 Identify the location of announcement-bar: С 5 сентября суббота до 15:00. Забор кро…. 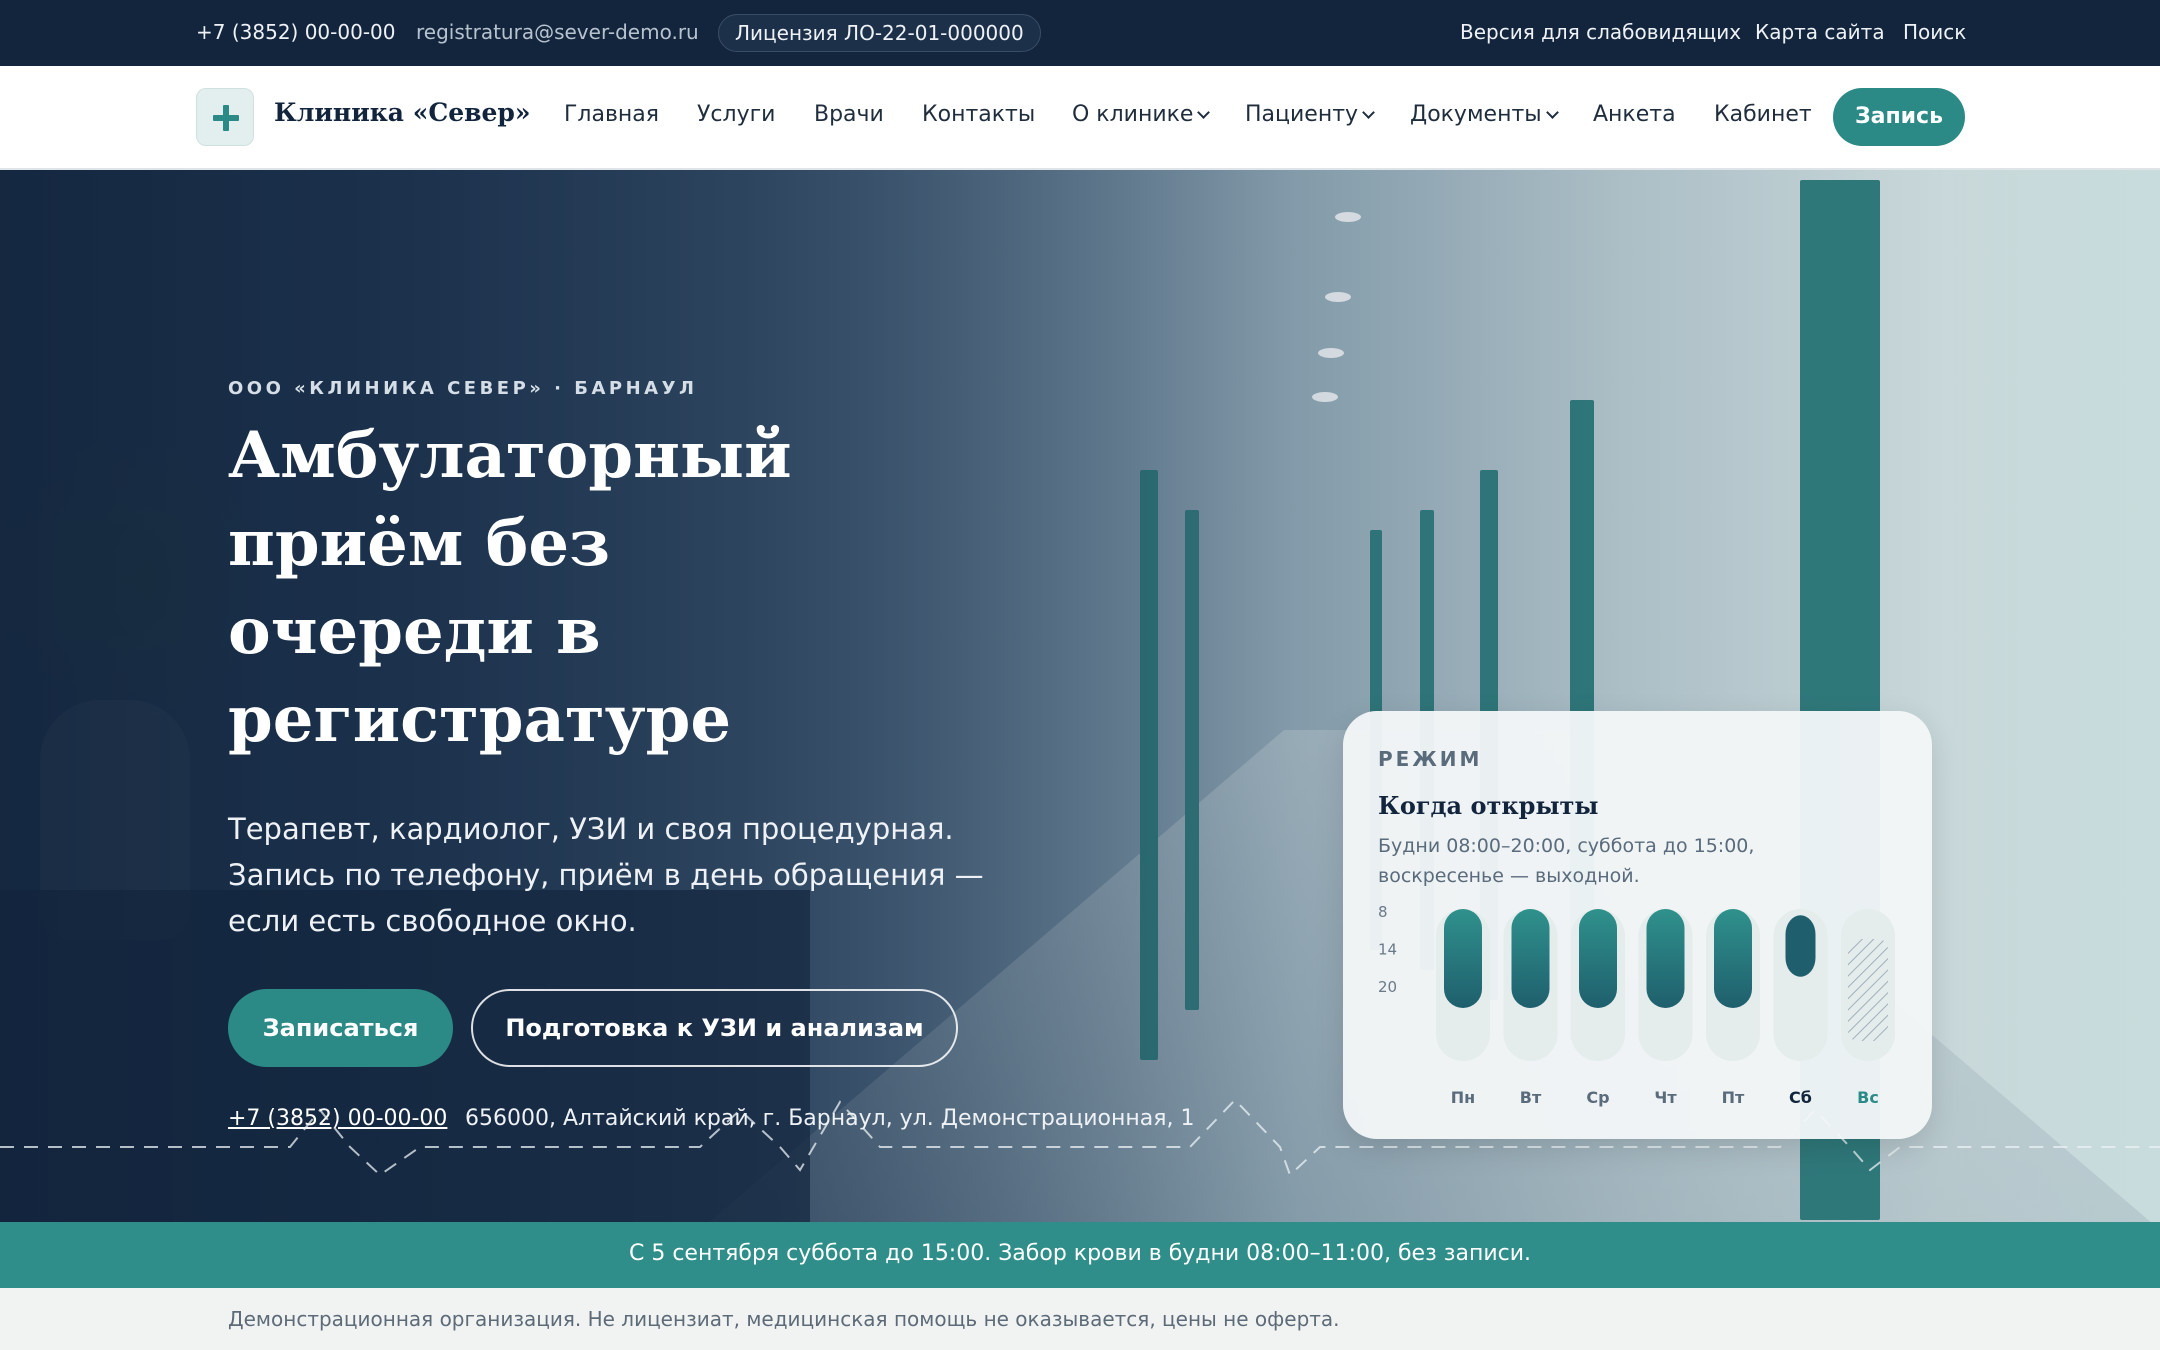
(1080, 1255).